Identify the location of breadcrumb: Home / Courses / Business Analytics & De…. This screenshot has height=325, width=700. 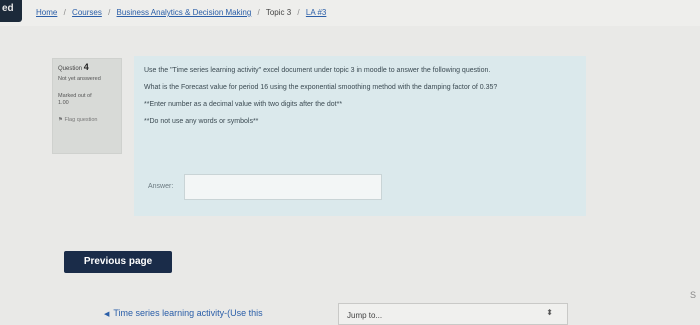
(181, 12).